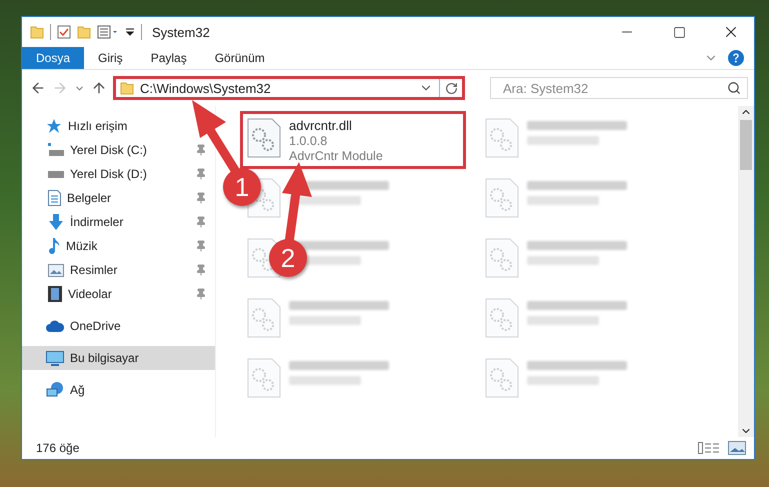 This screenshot has height=487, width=769. I want to click on sidebar-item: OneDrive, so click(75, 326).